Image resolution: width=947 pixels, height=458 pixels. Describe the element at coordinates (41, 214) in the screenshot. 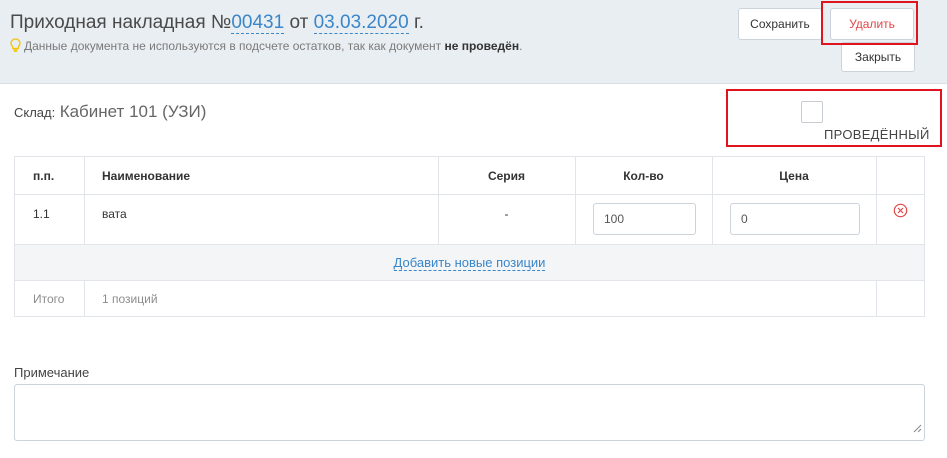

I see `row-num: 1.1` at that location.